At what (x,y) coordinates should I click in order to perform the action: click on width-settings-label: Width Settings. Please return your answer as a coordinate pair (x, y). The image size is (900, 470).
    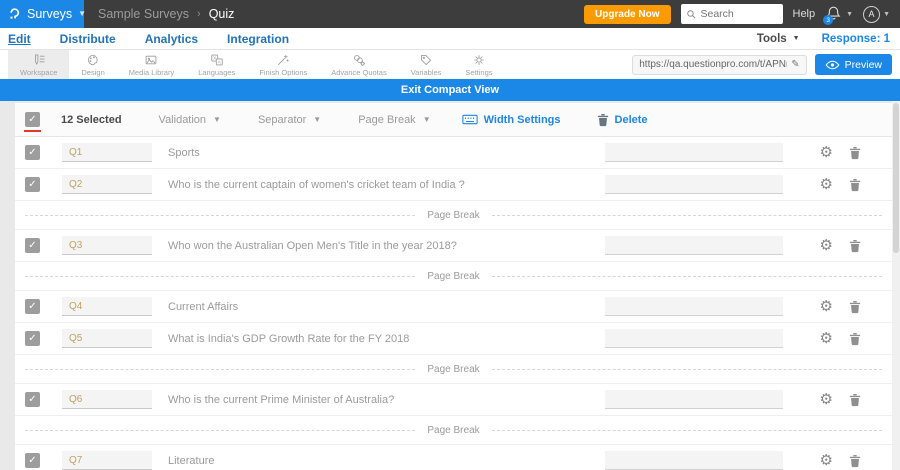
    Looking at the image, I should click on (522, 119).